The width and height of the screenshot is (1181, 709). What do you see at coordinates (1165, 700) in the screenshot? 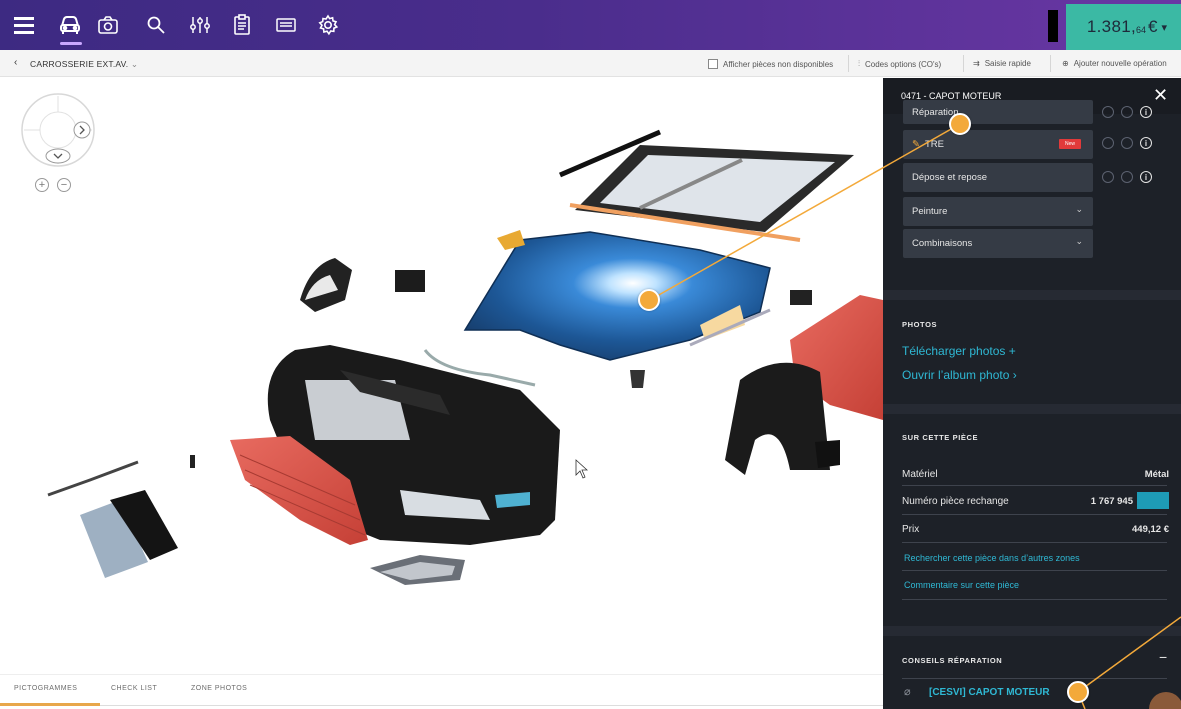
I see `avatar` at bounding box center [1165, 700].